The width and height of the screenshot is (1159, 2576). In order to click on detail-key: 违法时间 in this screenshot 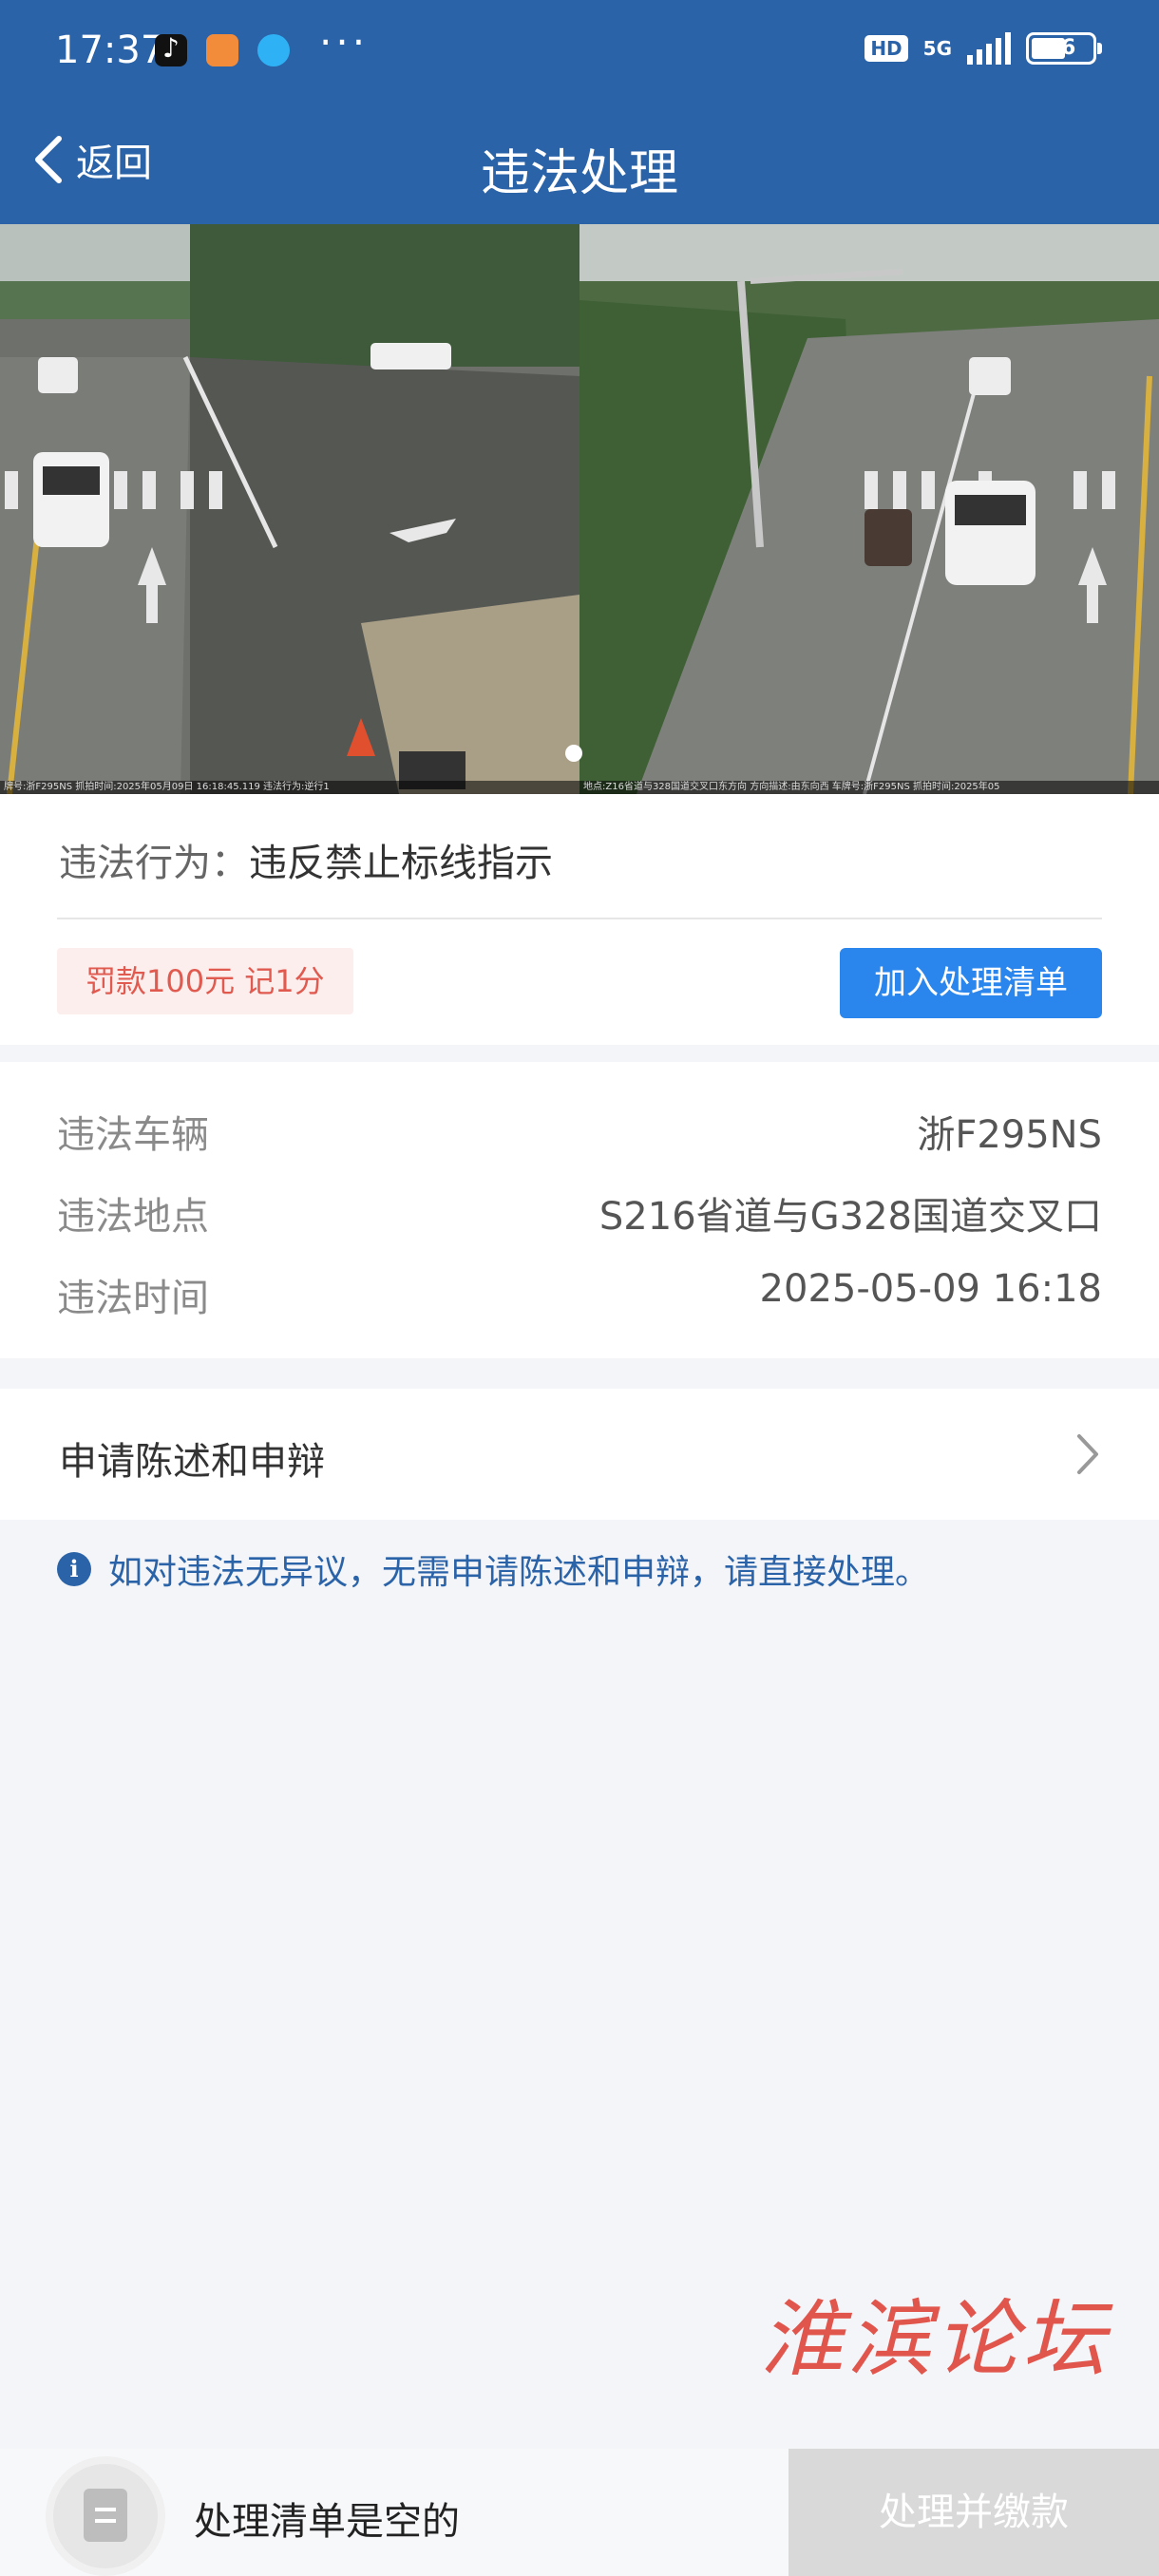, I will do `click(133, 1298)`.